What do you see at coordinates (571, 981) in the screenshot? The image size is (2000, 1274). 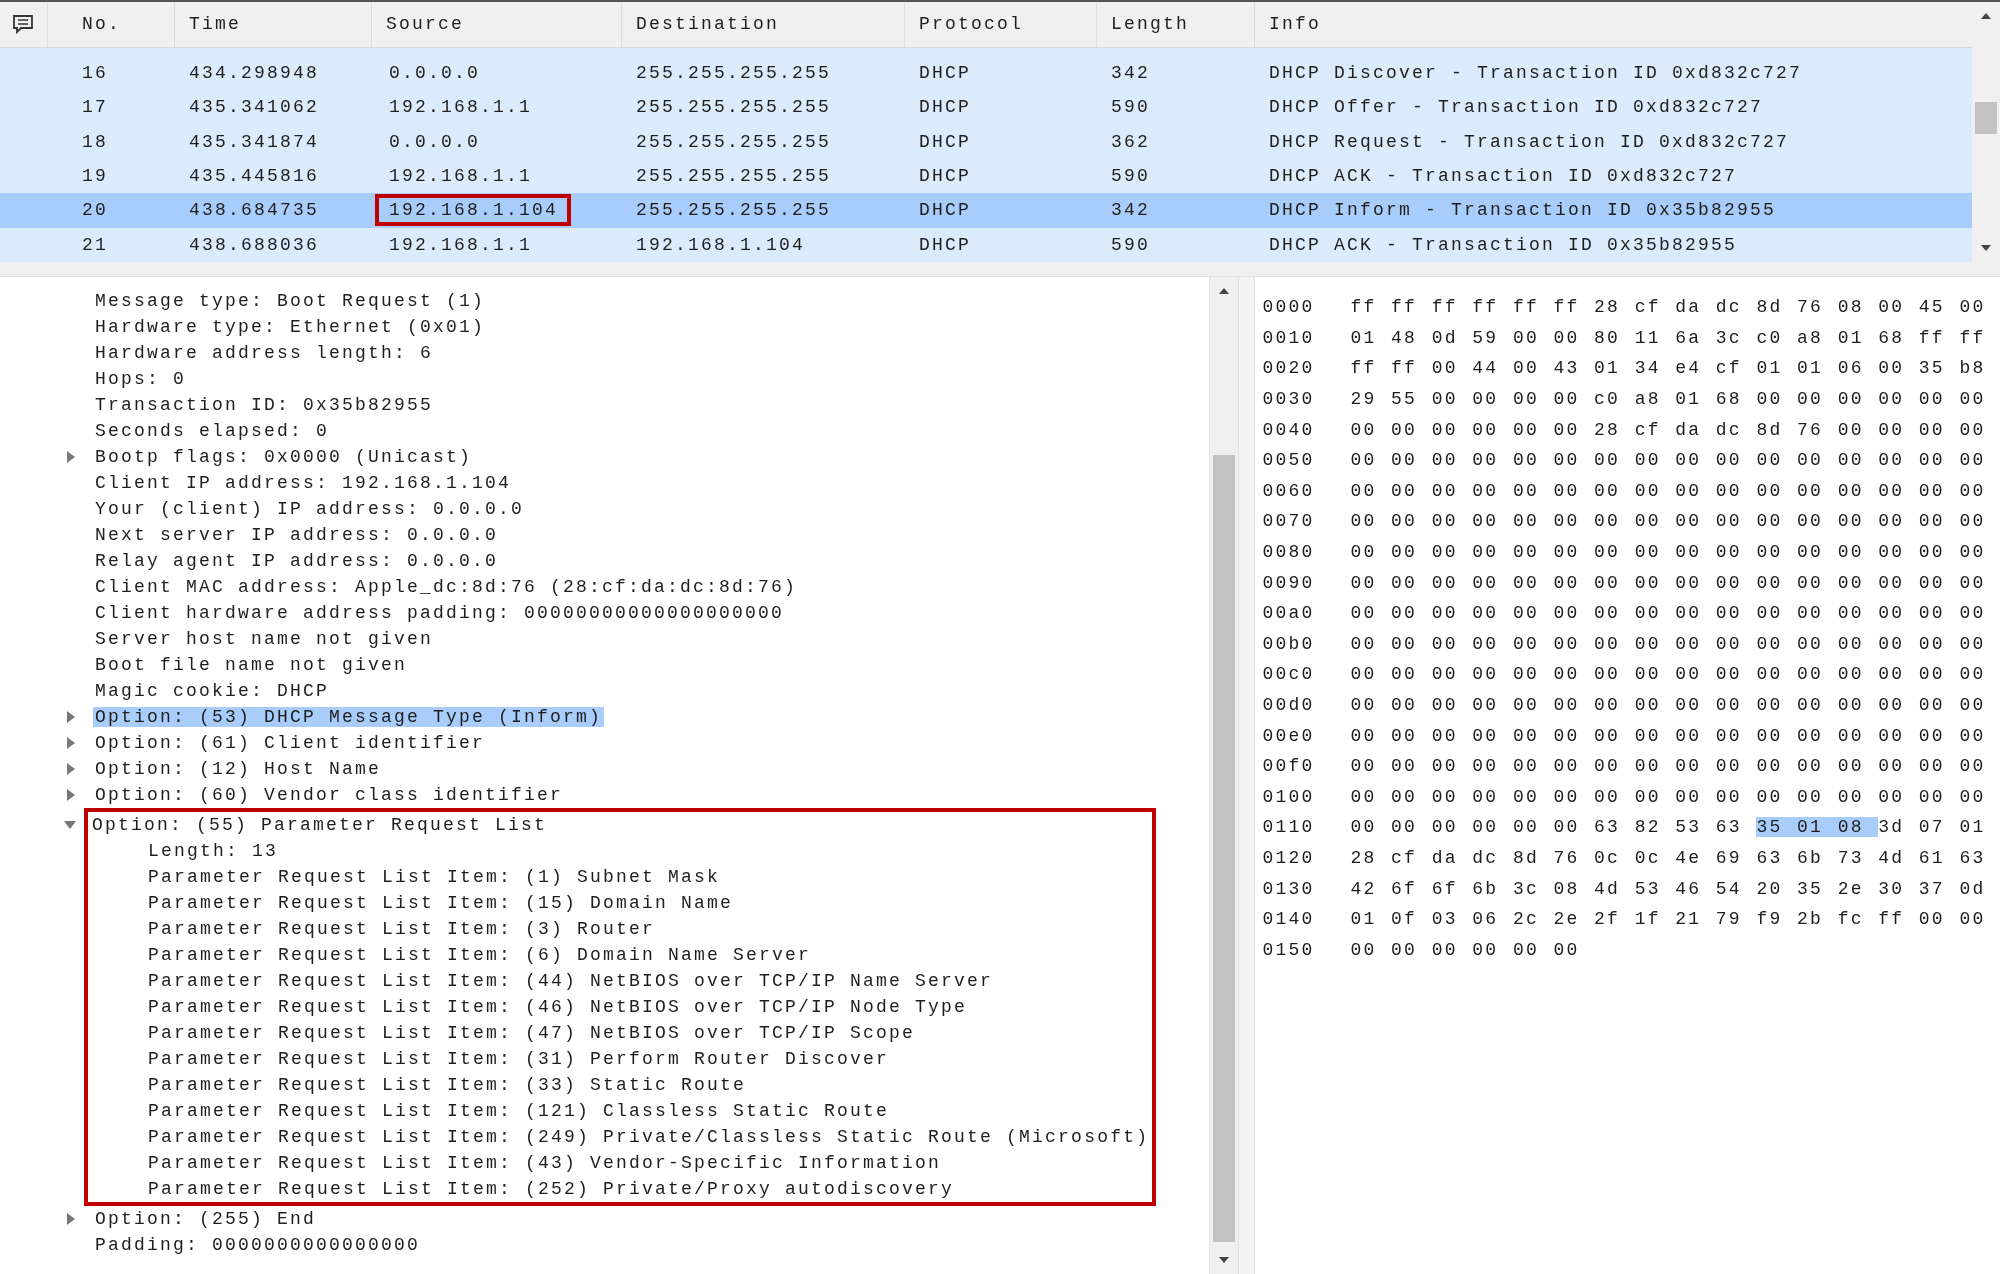 I see `tree-item: Parameter Request List Item: (44) NetBIOS over TCP/IP Name Server` at bounding box center [571, 981].